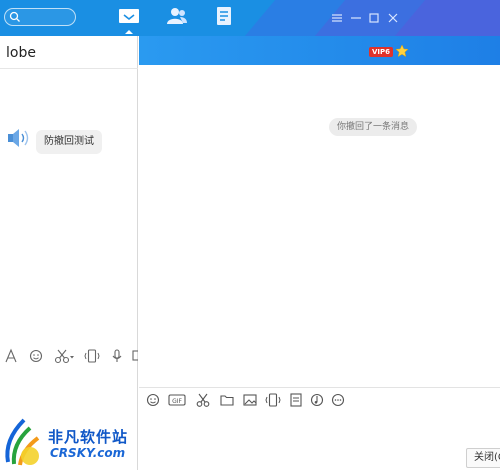 Image resolution: width=500 pixels, height=470 pixels. I want to click on gif-icon: GIF, so click(177, 400).